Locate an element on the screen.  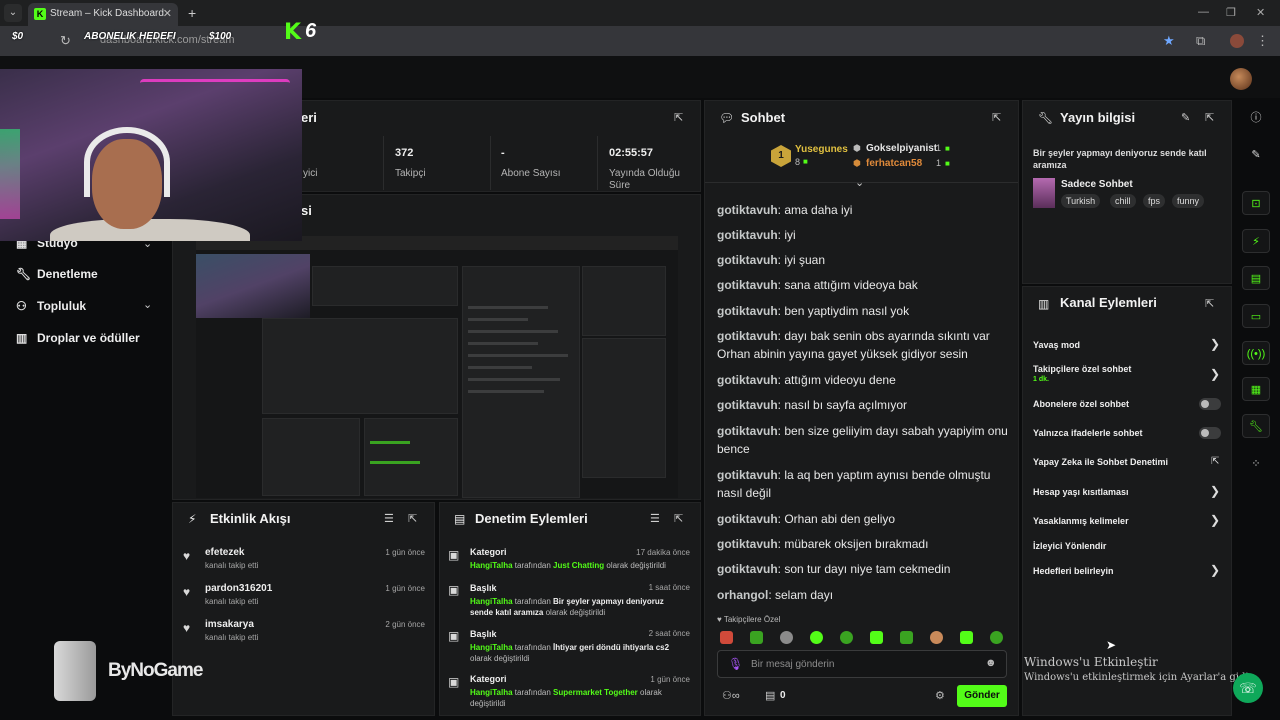
broadcast-icon: ((•)) is located at coordinates (1256, 353).